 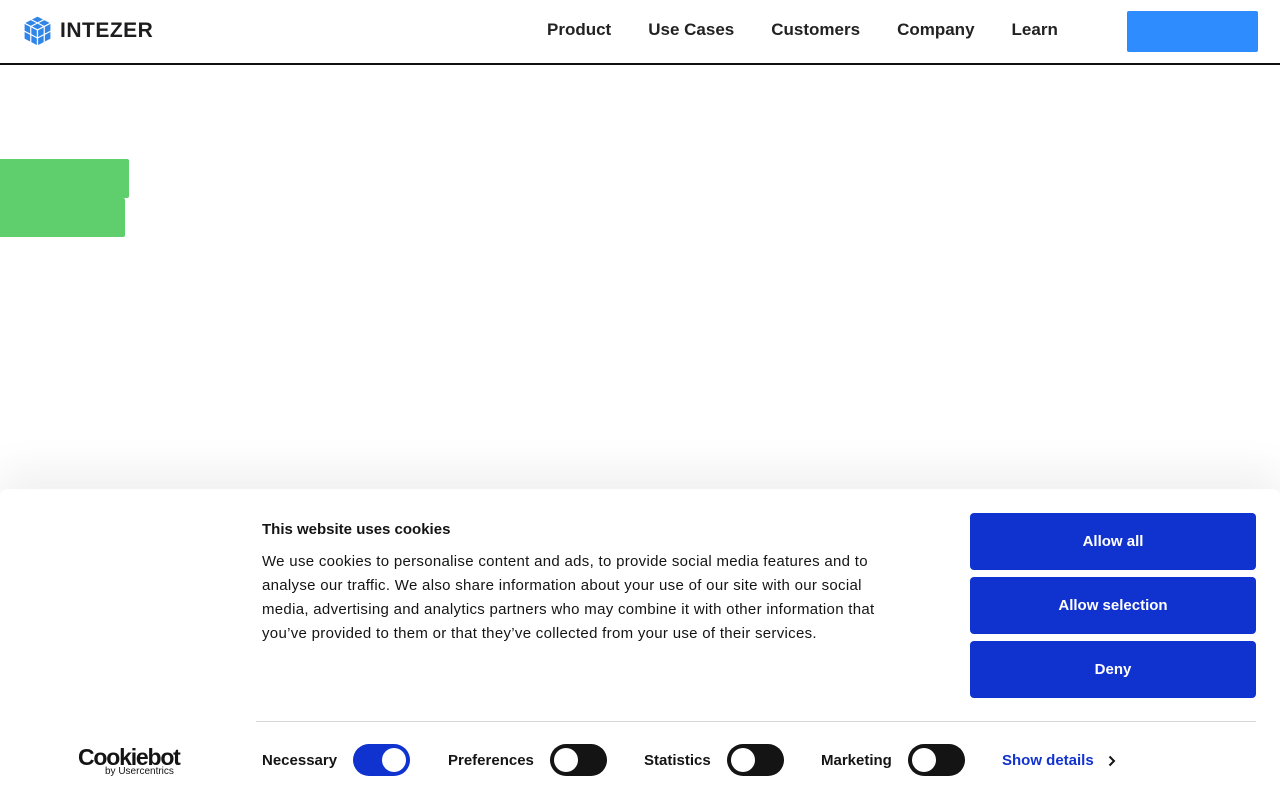 I want to click on intezer-logo: INTEZER, so click(x=87, y=31).